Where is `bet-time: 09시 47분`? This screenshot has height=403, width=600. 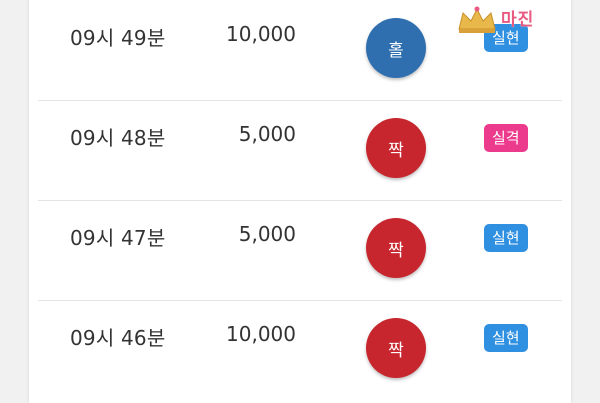
bet-time: 09시 47분 is located at coordinates (118, 238).